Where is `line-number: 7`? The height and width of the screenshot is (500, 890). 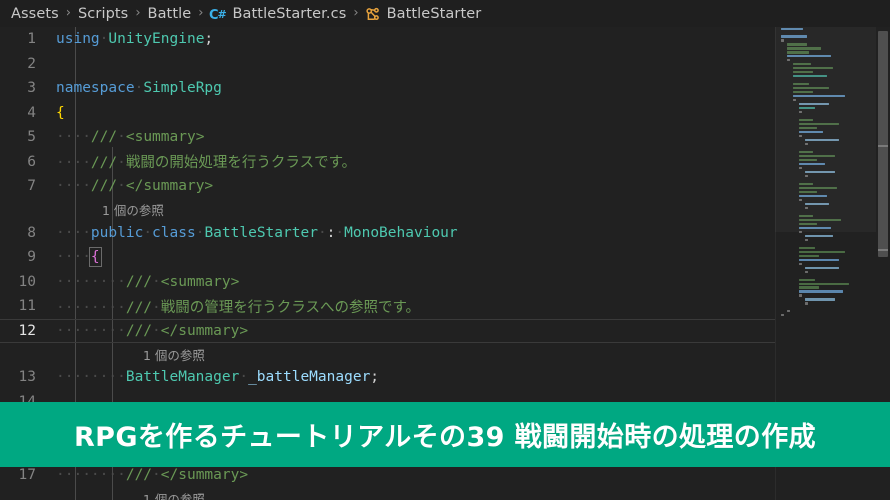 line-number: 7 is located at coordinates (31, 186).